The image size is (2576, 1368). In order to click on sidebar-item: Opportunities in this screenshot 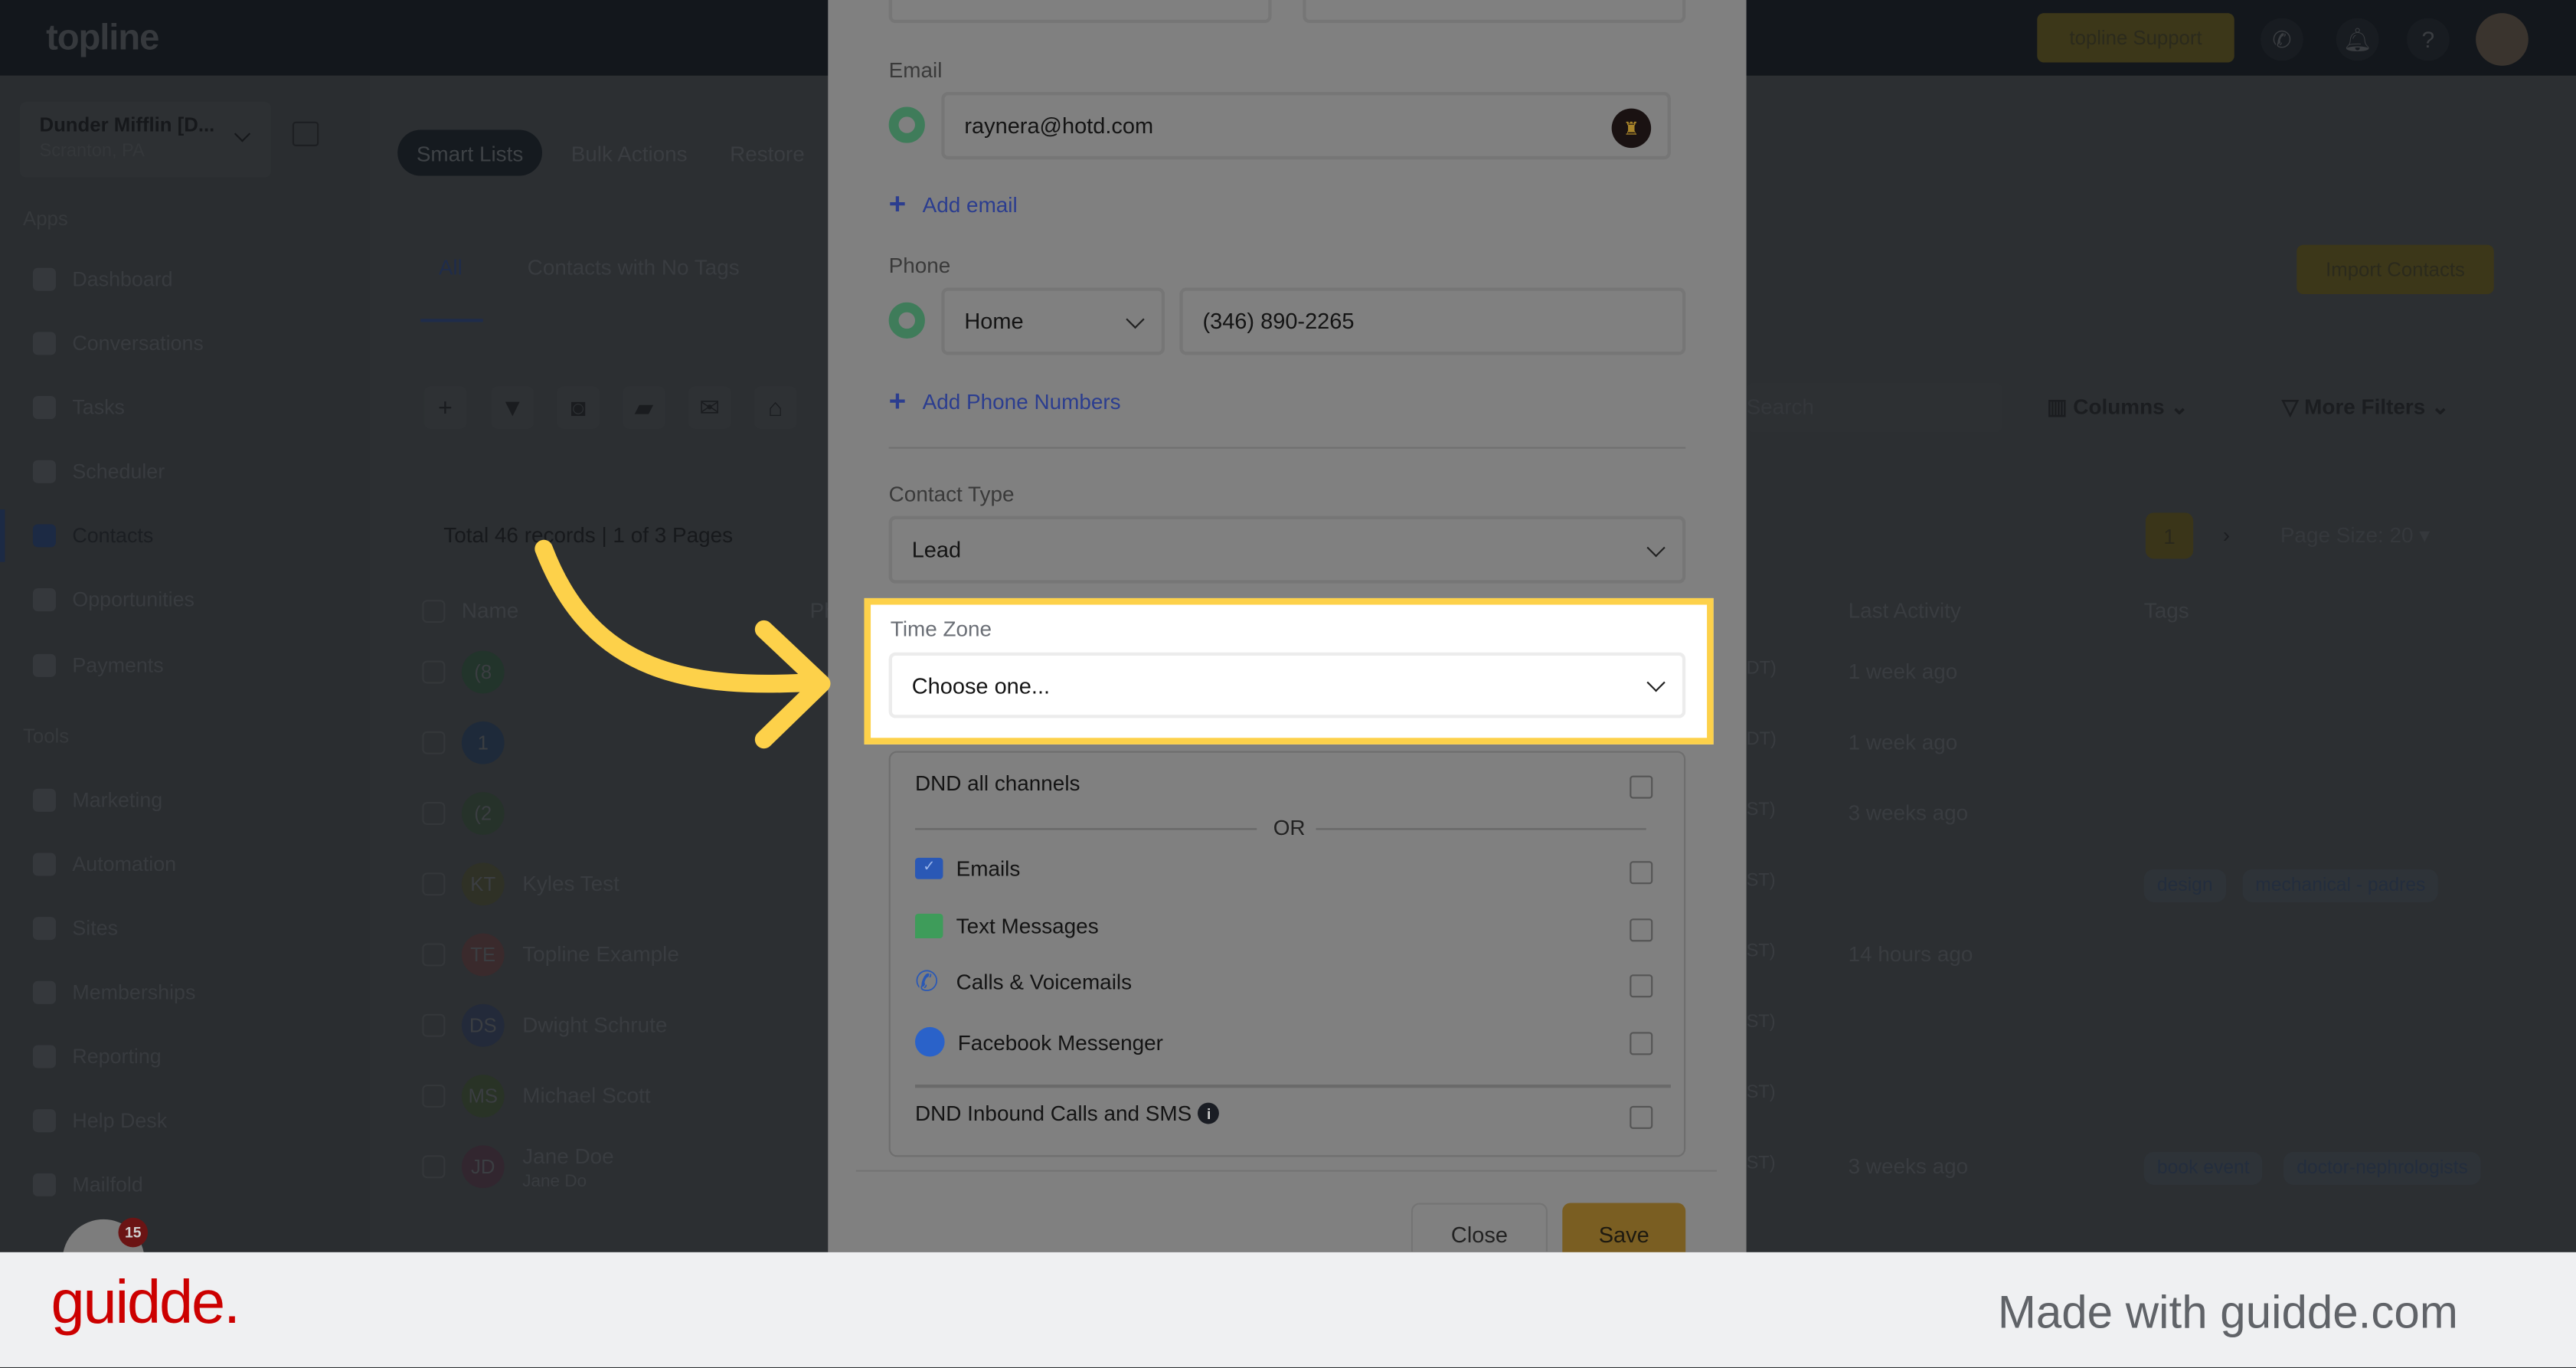, I will do `click(113, 600)`.